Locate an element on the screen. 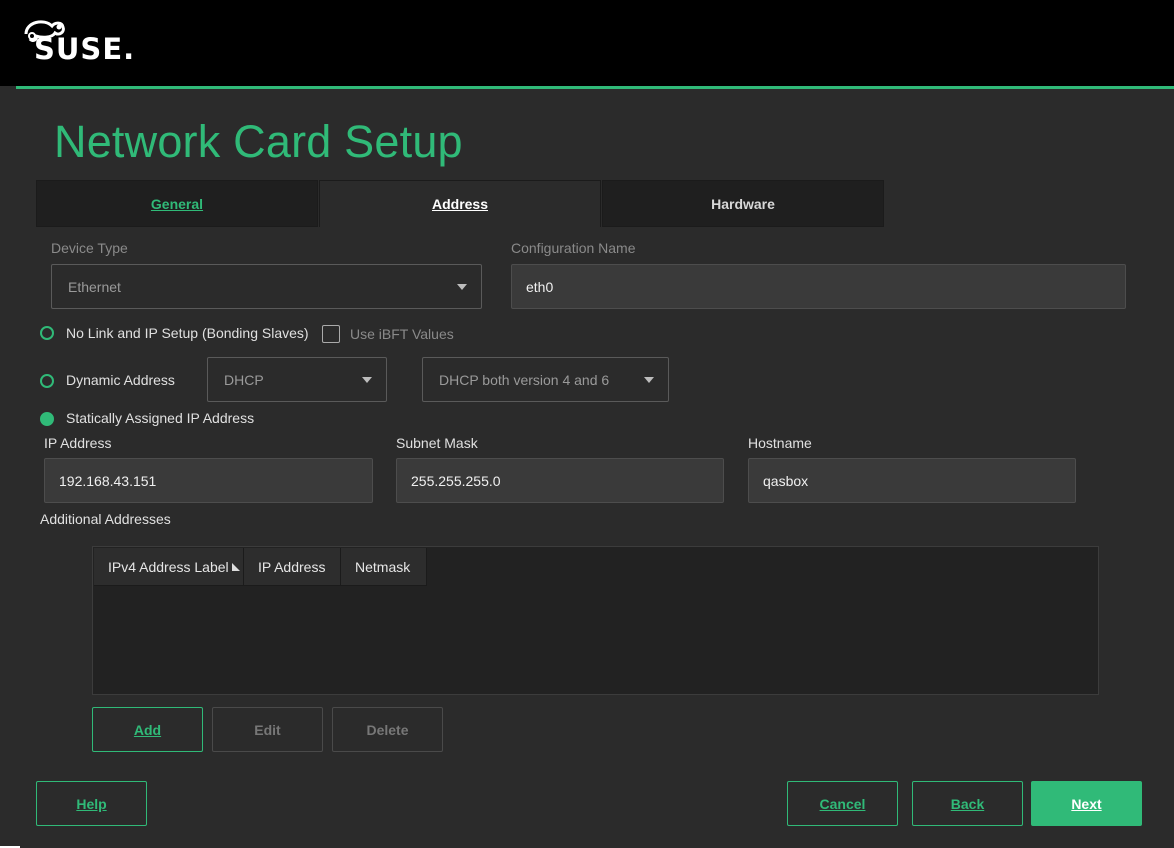 This screenshot has height=848, width=1174. configuration-name-field: eth0 is located at coordinates (818, 286).